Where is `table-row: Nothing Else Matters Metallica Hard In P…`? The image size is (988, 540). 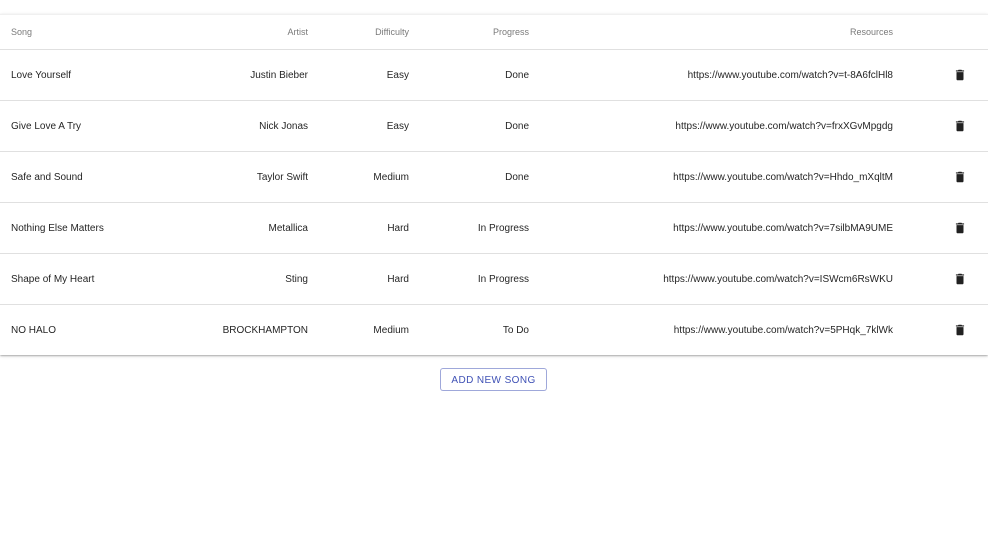
table-row: Nothing Else Matters Metallica Hard In P… is located at coordinates (494, 228).